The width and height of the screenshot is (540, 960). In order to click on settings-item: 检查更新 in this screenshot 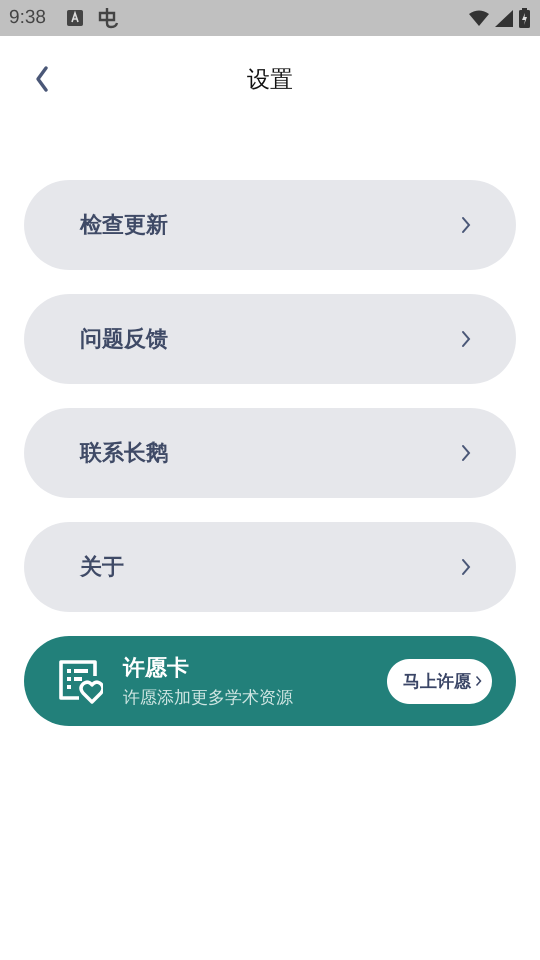, I will do `click(270, 225)`.